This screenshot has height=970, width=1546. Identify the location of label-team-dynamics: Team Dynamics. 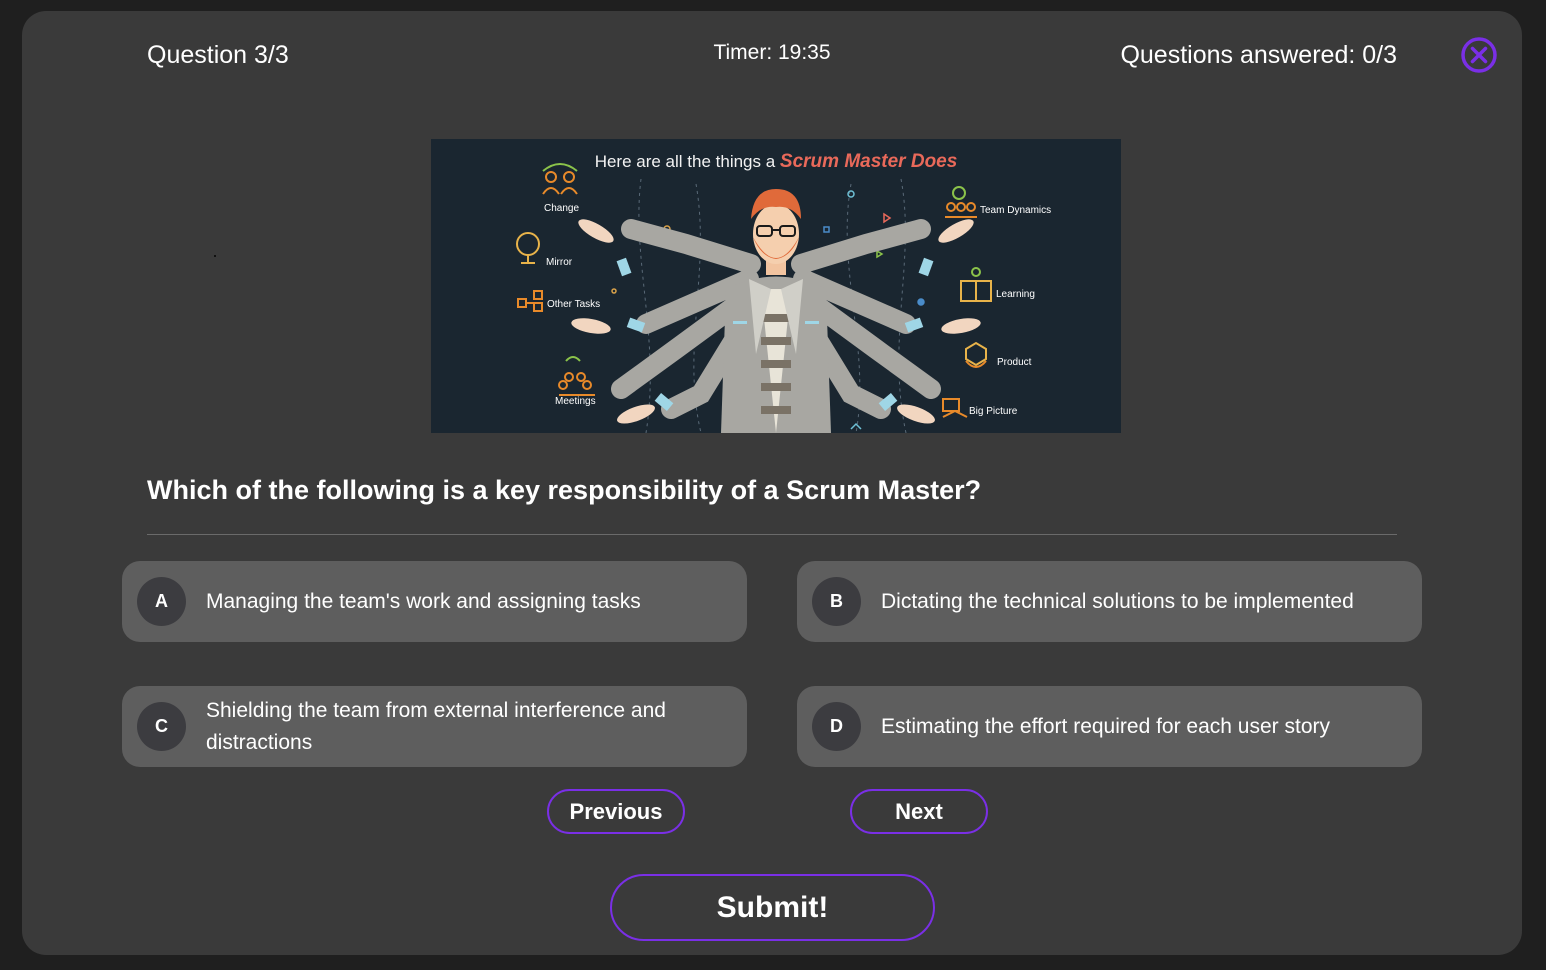
(1016, 210).